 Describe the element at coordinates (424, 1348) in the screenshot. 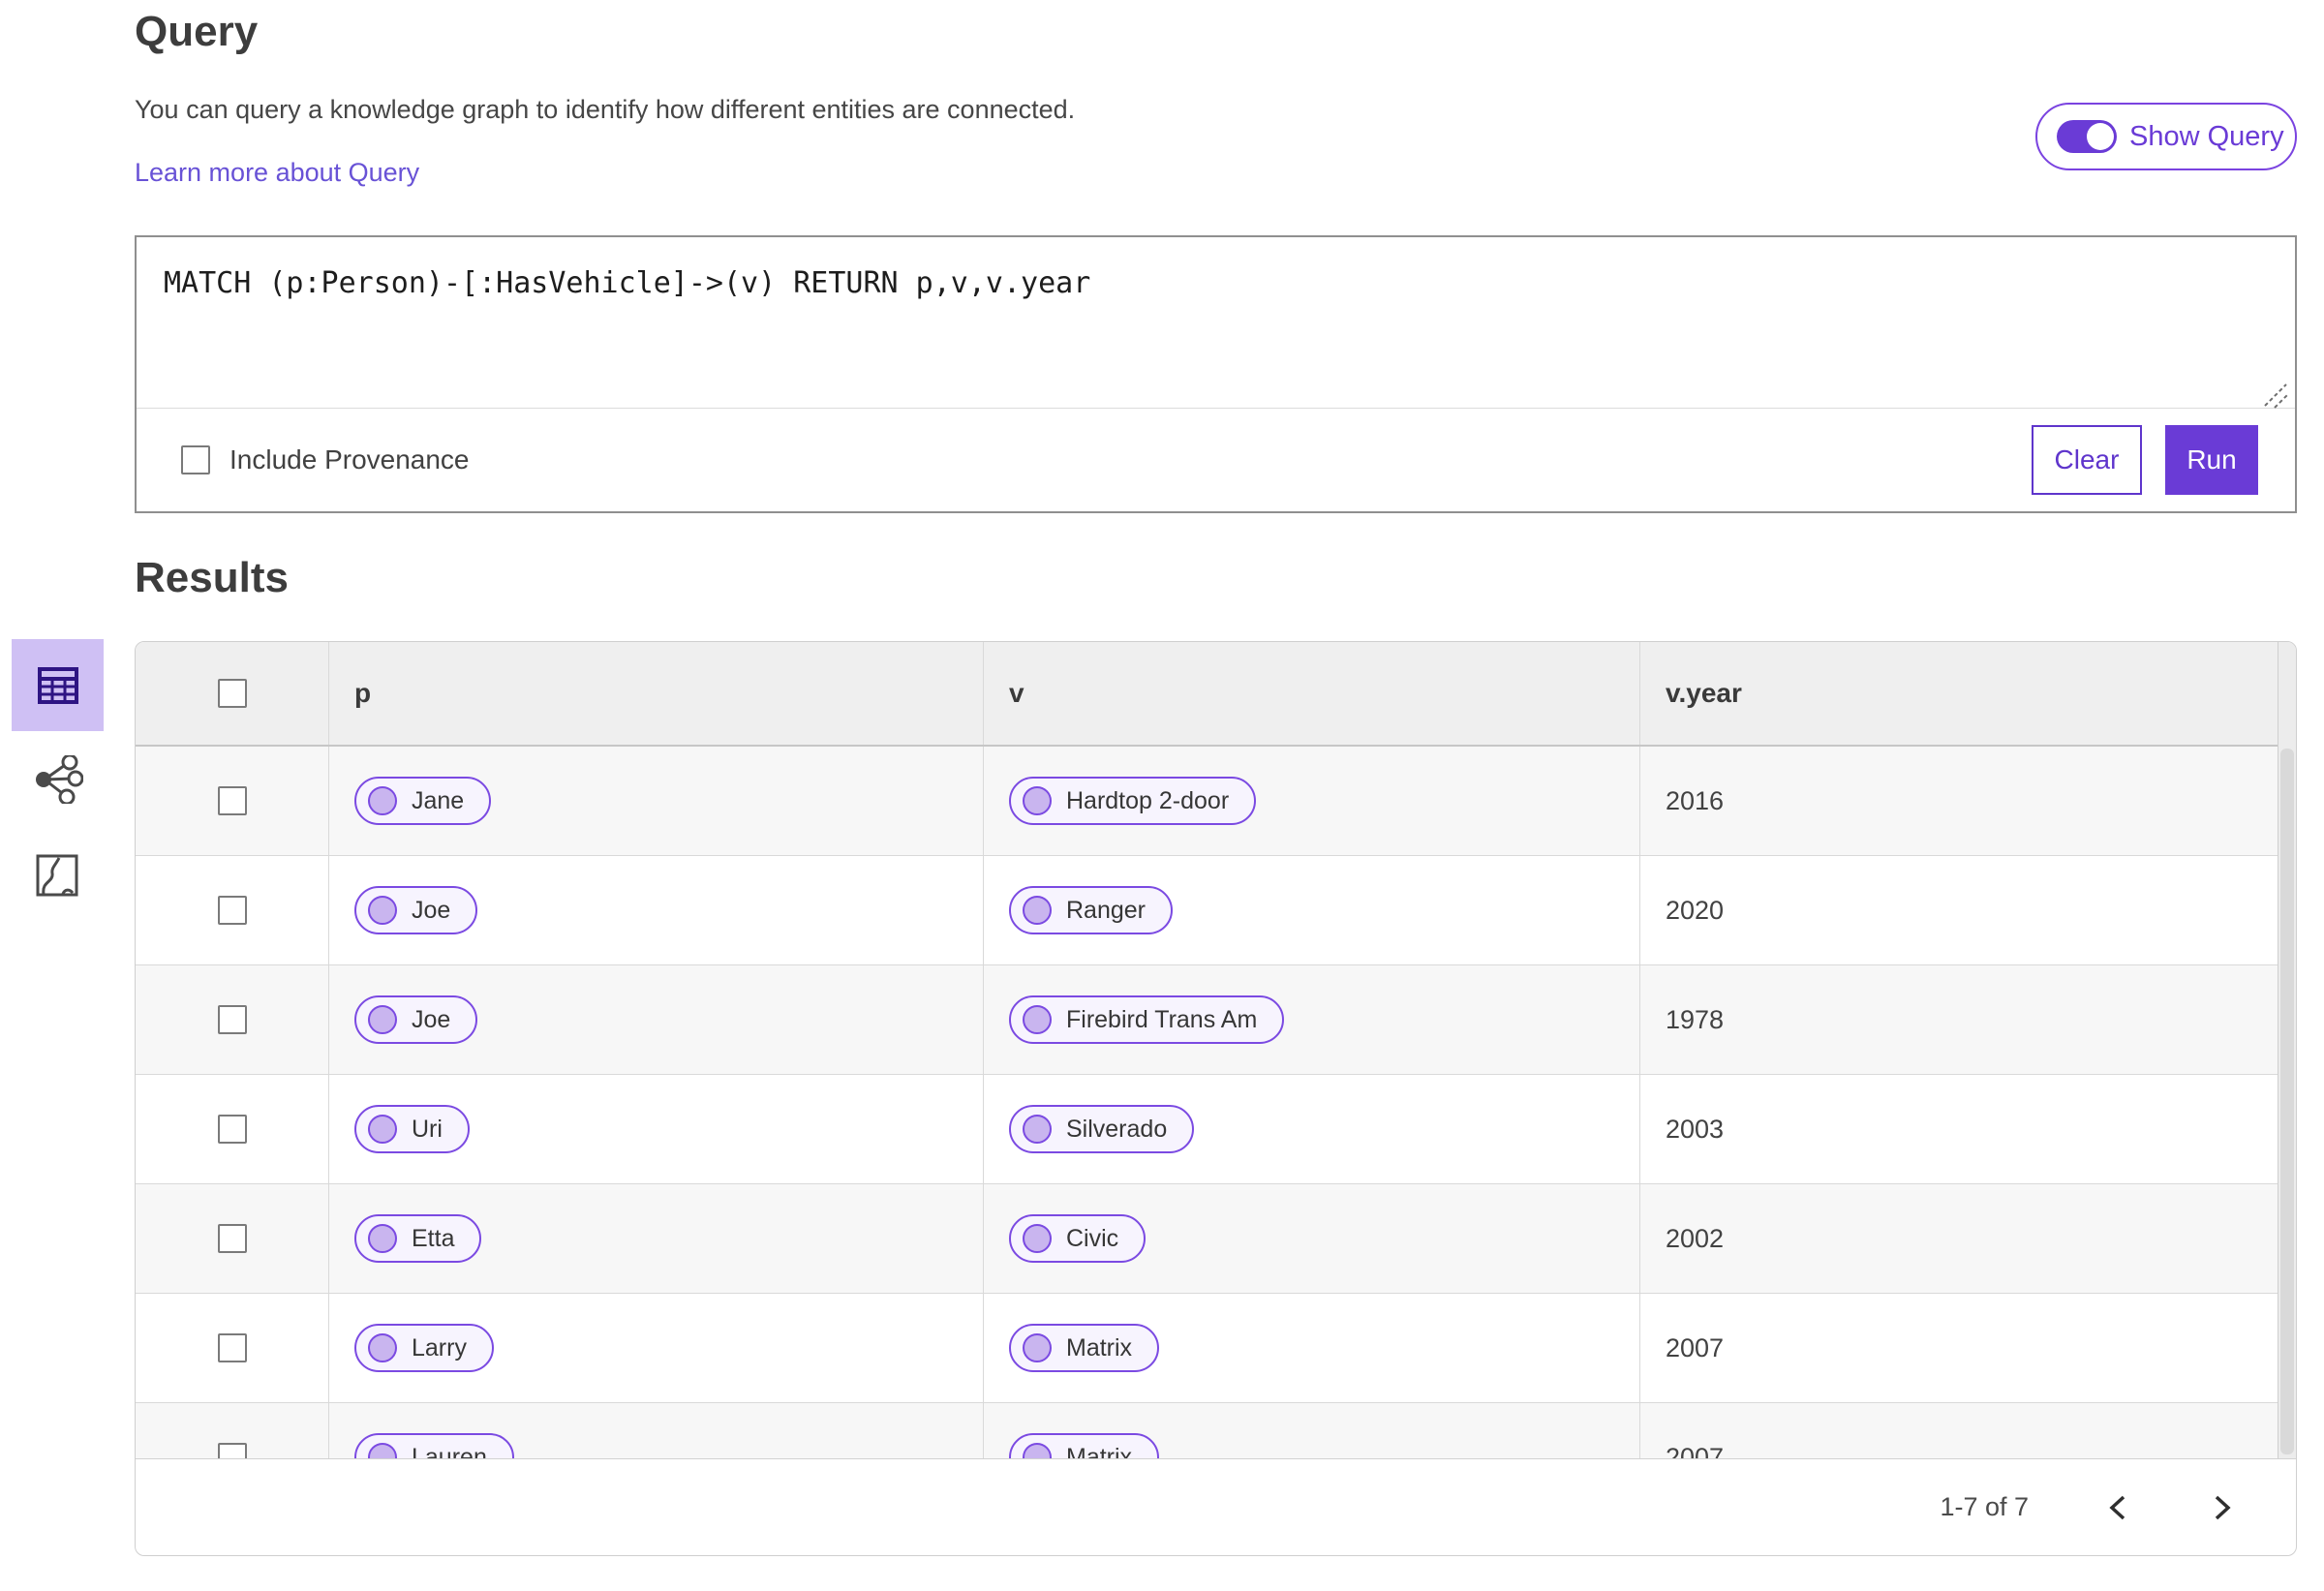

I see `entity-pill-p: Larry` at that location.